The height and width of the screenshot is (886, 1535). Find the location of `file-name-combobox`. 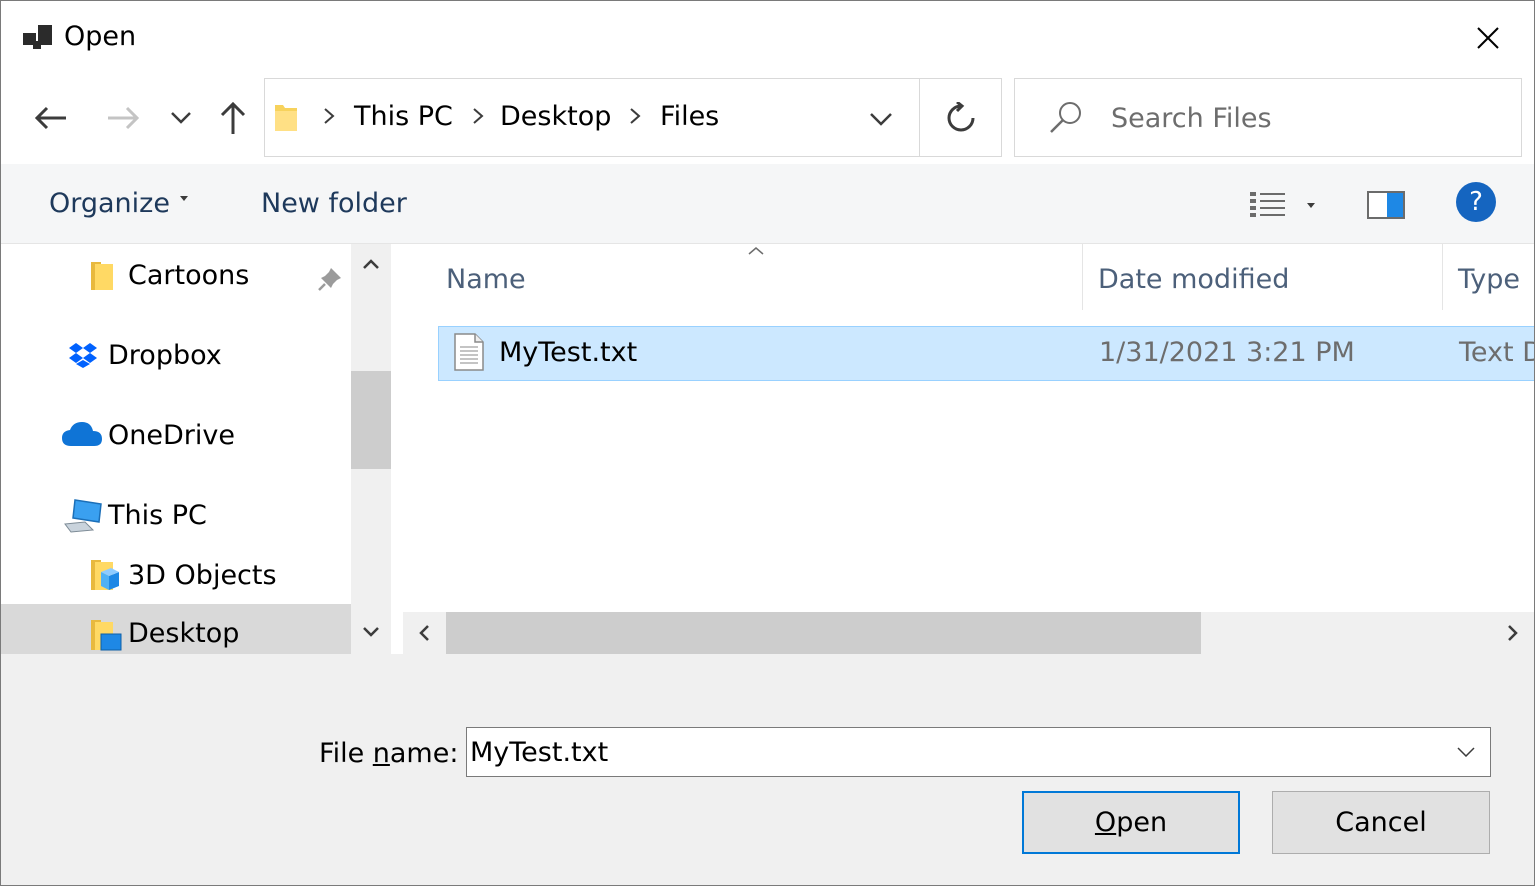

file-name-combobox is located at coordinates (978, 752).